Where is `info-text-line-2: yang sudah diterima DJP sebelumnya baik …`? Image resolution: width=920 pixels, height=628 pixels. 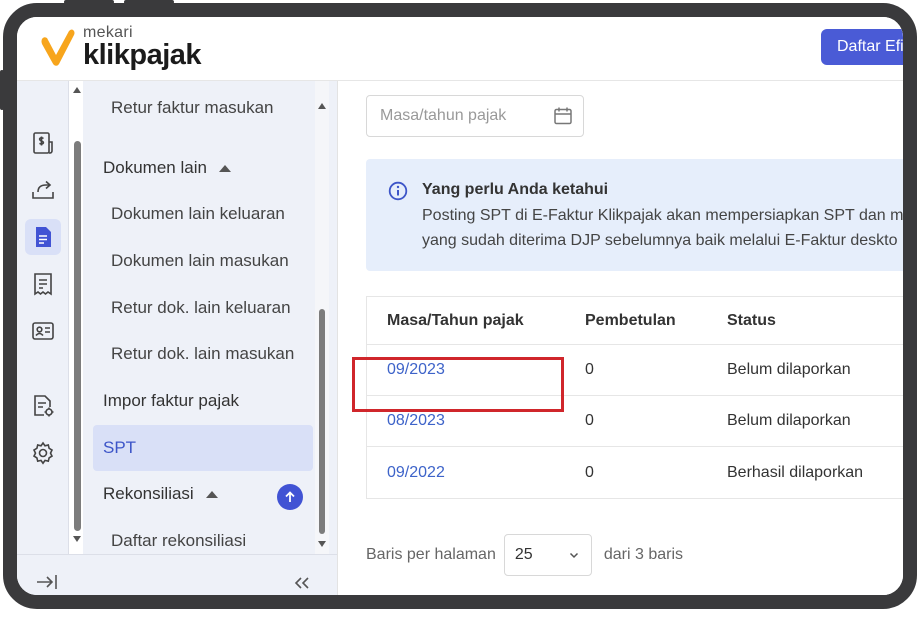
info-text-line-2: yang sudah diterima DJP sebelumnya baik … is located at coordinates (660, 240).